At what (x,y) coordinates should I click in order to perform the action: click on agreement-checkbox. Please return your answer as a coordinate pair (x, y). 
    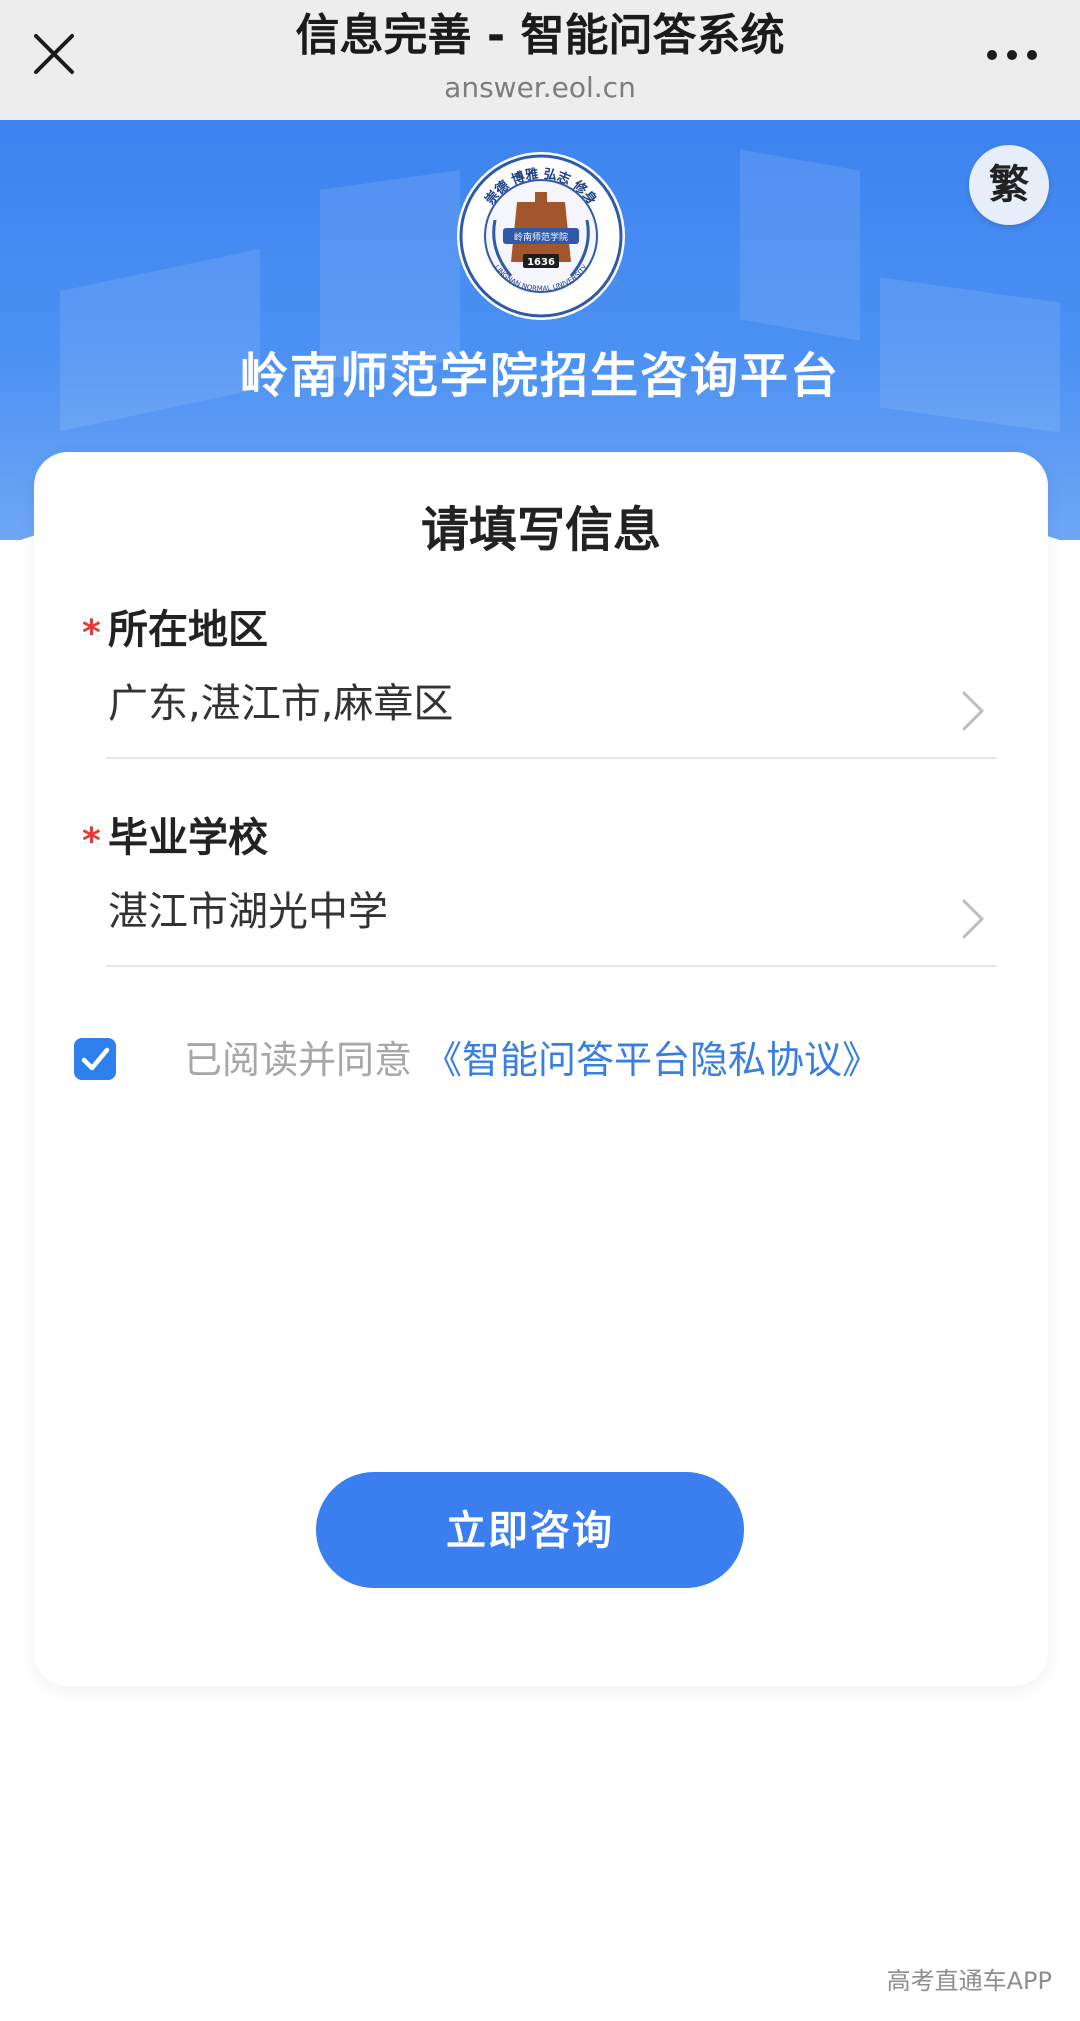
    Looking at the image, I should click on (95, 1059).